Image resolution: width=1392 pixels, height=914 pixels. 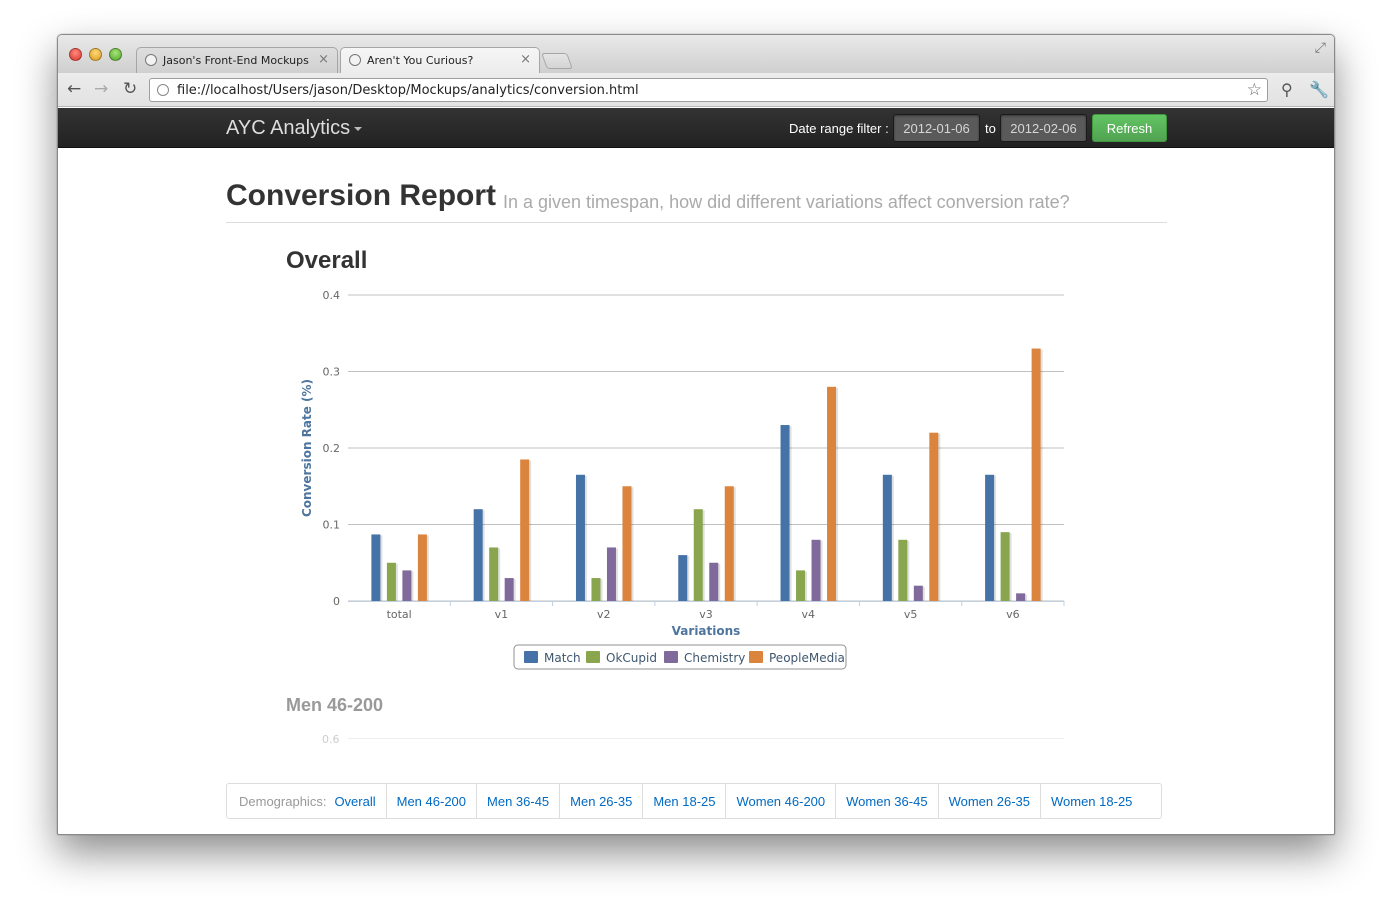 I want to click on y-tick-label: 0.4, so click(x=332, y=295).